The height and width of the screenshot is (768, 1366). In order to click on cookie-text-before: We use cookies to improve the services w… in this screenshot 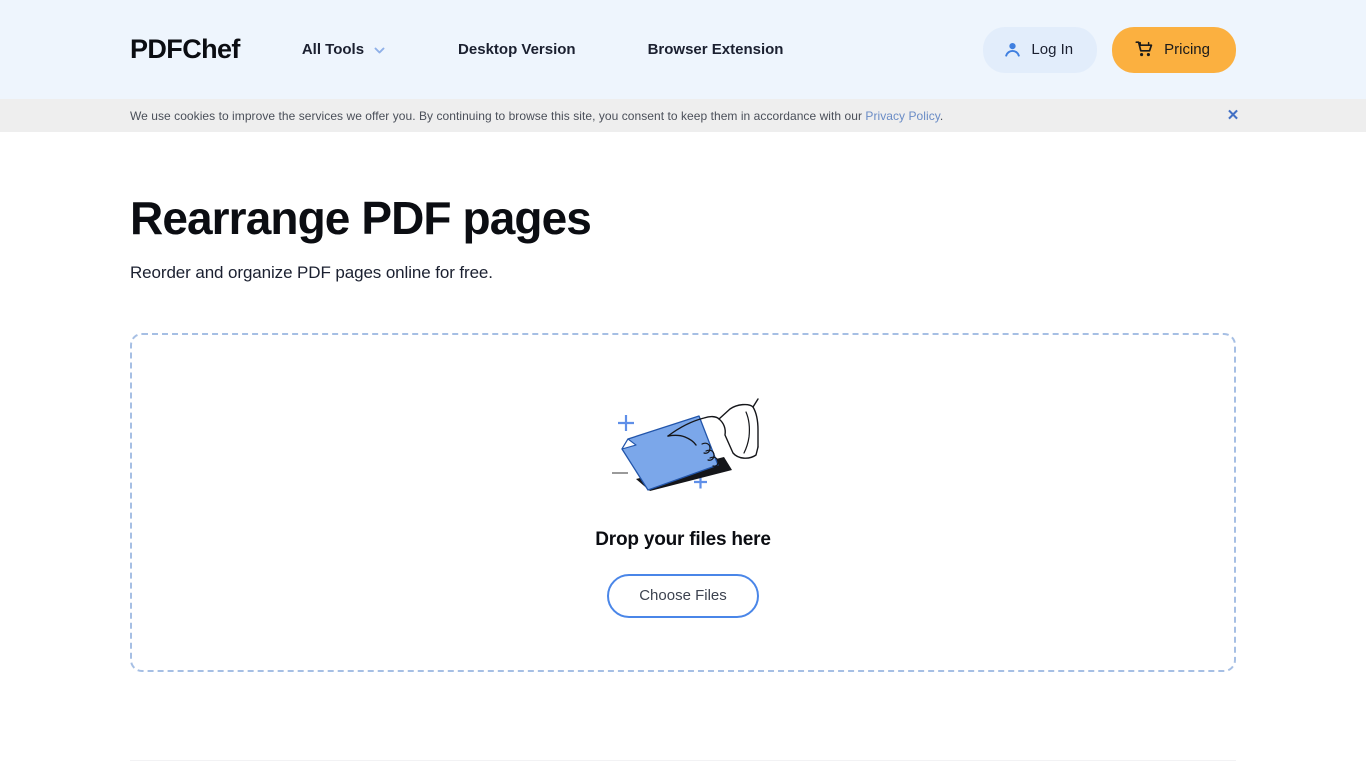, I will do `click(498, 115)`.